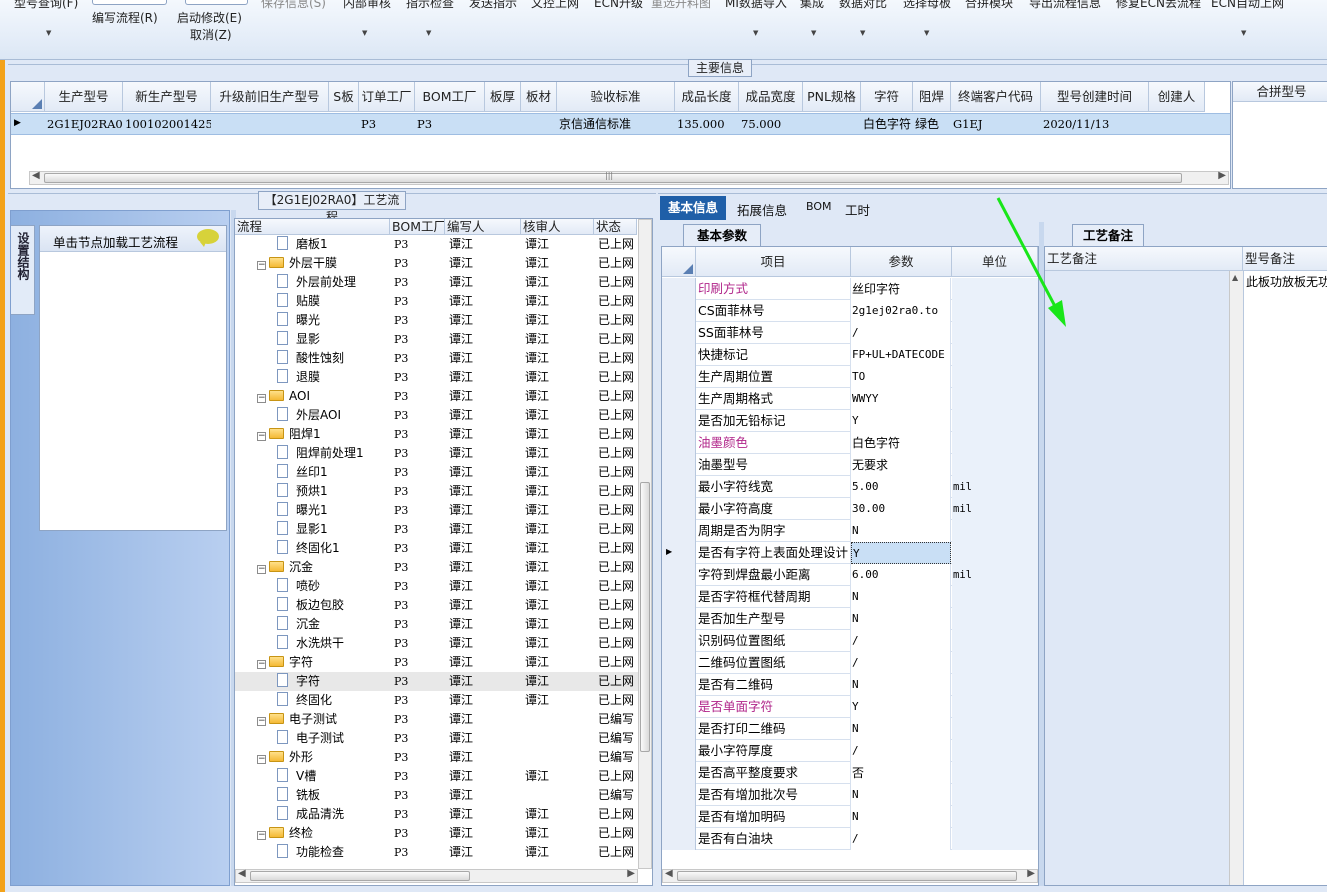 The width and height of the screenshot is (1327, 892). What do you see at coordinates (850, 575) in the screenshot?
I see `param-row: 字符到焊盘最小距离 6.00 mil` at bounding box center [850, 575].